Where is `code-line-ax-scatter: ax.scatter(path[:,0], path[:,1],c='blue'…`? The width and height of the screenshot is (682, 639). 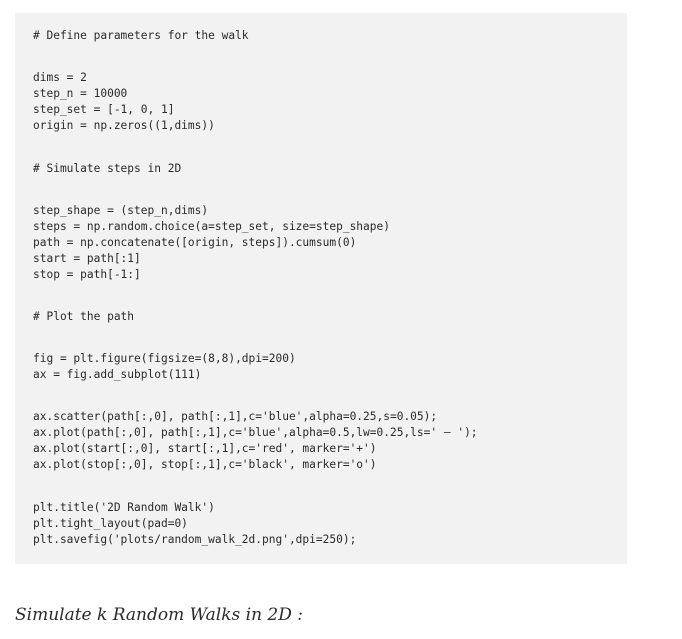
code-line-ax-scatter: ax.scatter(path[:,0], path[:,1],c='blue'… is located at coordinates (235, 416).